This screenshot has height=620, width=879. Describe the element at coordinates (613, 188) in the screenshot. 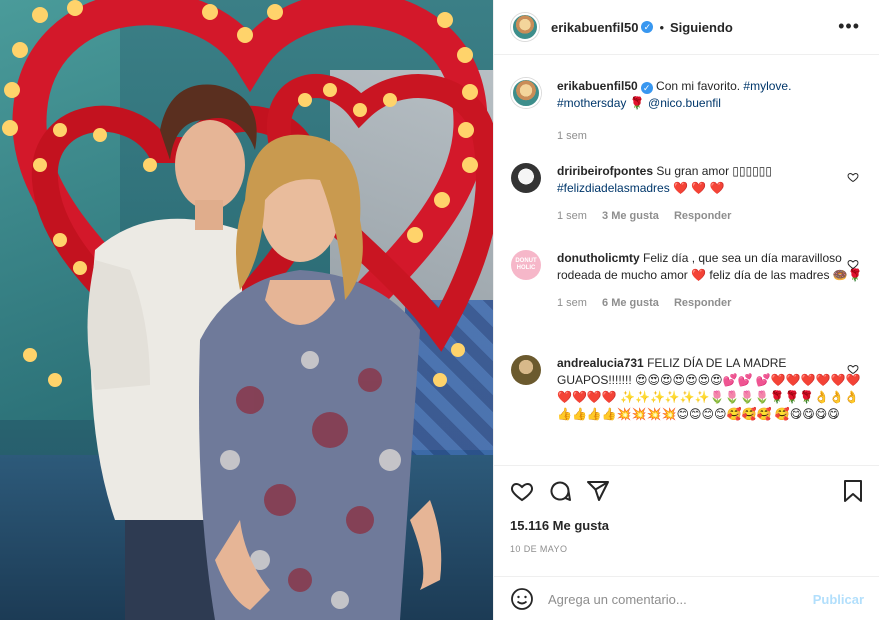

I see `hashtag-link: #felizdiadelasmadres` at that location.